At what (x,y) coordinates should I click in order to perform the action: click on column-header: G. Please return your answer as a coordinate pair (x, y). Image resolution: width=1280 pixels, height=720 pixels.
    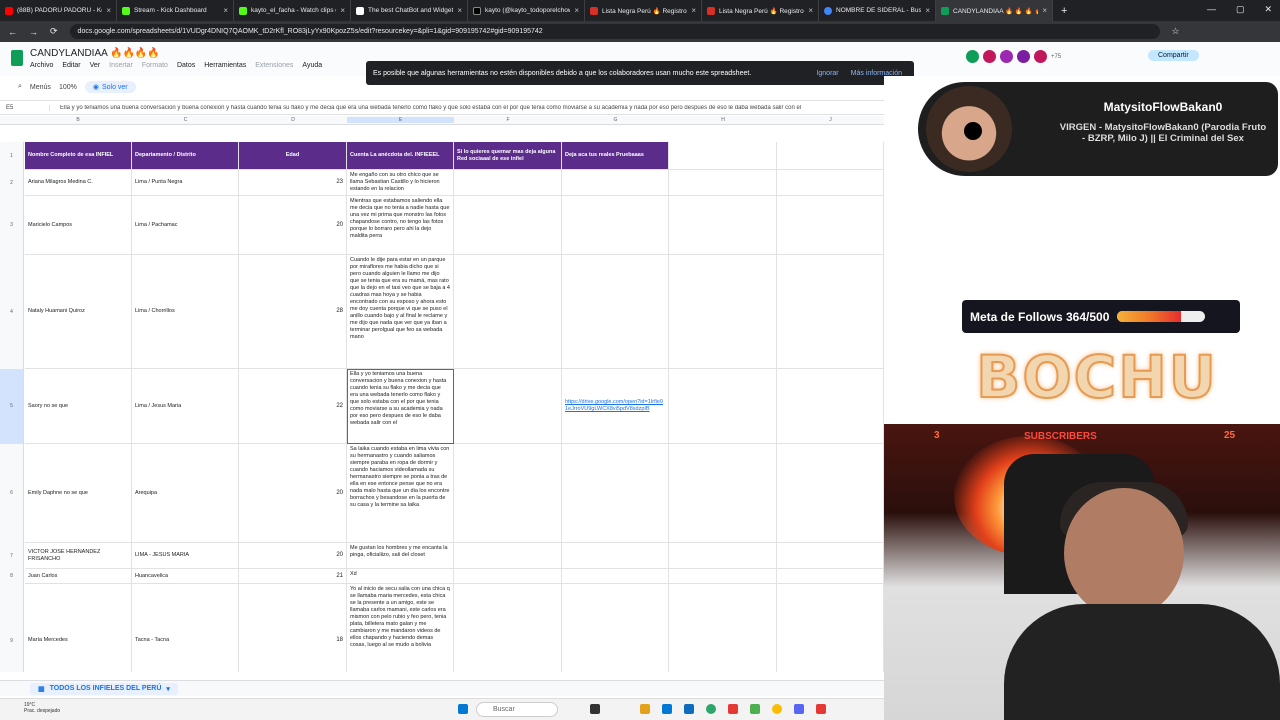
    Looking at the image, I should click on (615, 120).